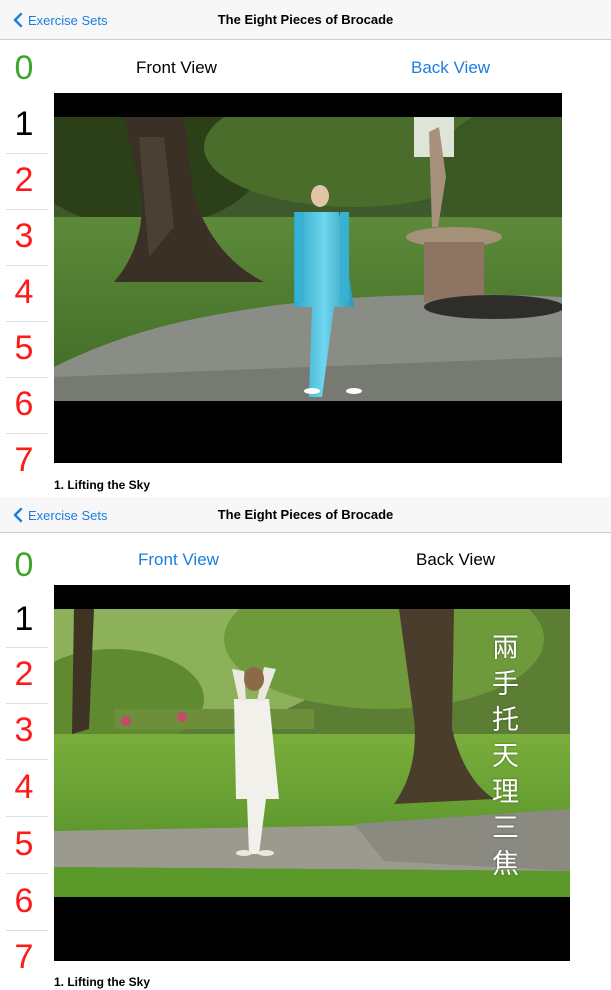 Image resolution: width=611 pixels, height=990 pixels. I want to click on overlay-char: 兩, so click(505, 648).